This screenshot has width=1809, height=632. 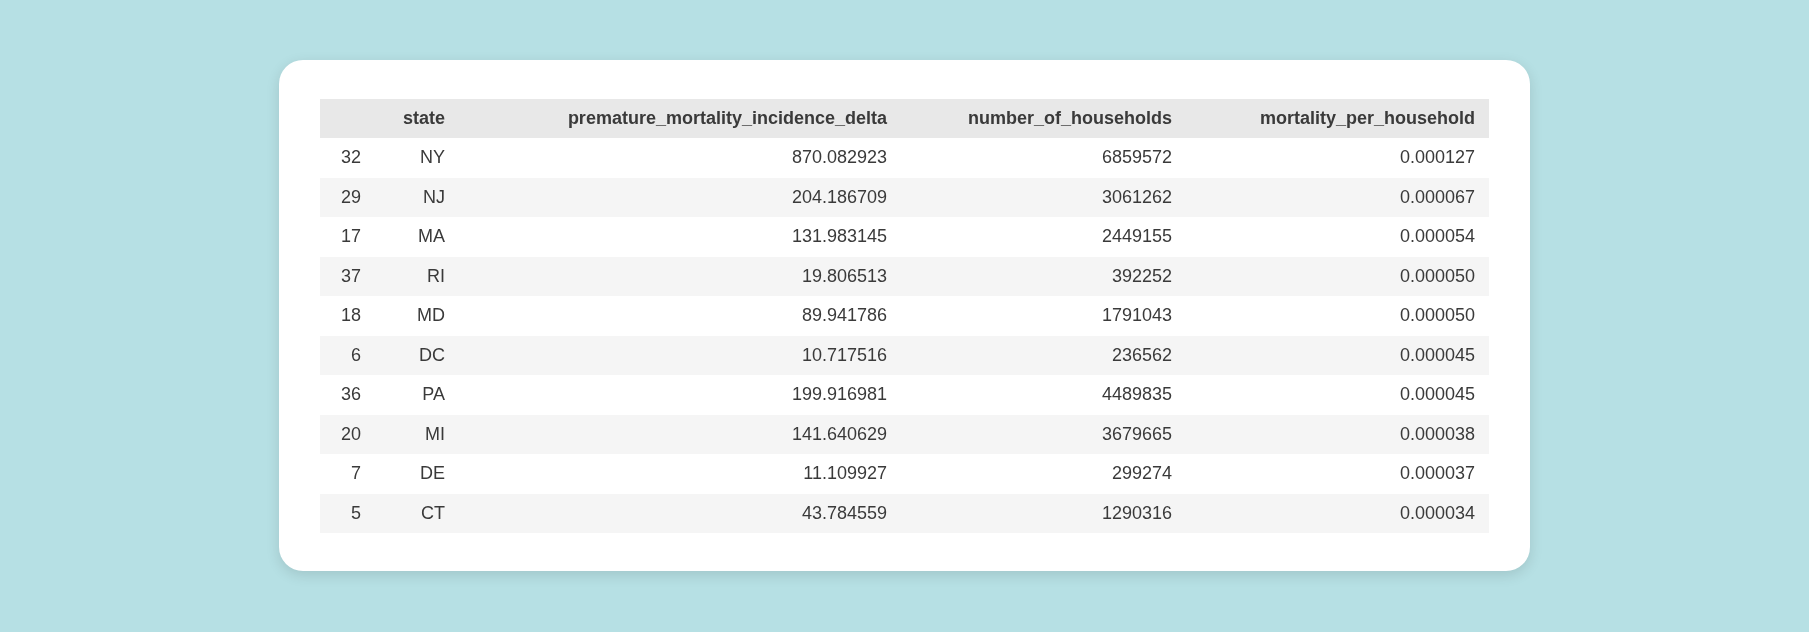 I want to click on table-cell: 204.186709, so click(x=680, y=197).